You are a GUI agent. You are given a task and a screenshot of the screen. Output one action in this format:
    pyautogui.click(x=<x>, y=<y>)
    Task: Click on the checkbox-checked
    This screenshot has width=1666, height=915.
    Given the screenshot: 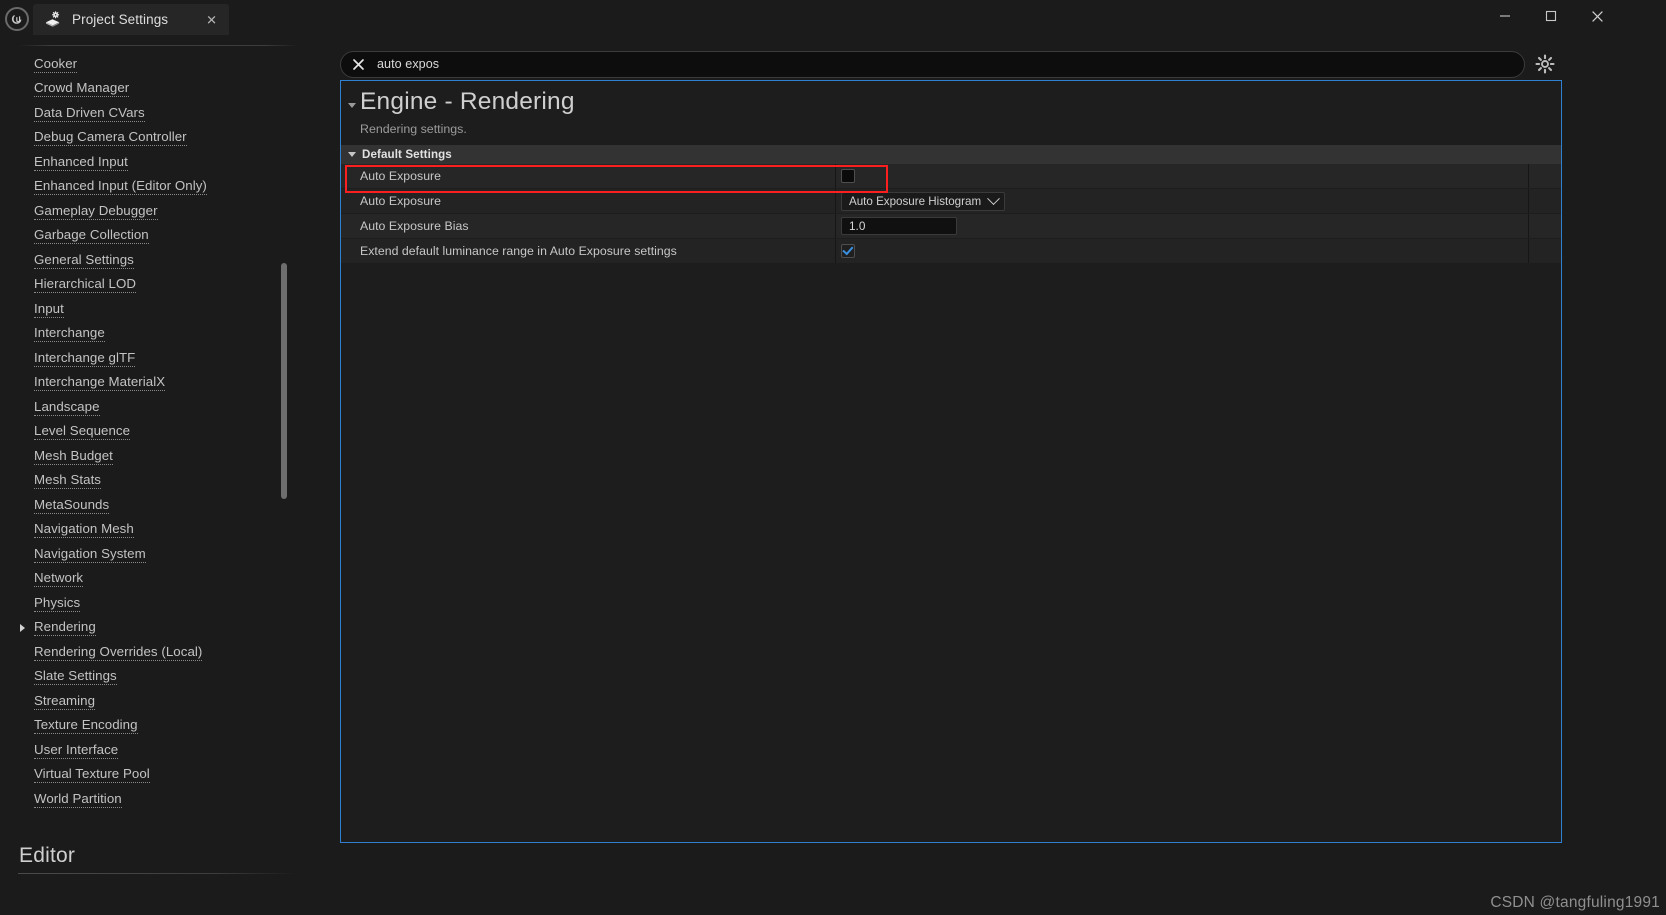 What is the action you would take?
    pyautogui.click(x=848, y=251)
    